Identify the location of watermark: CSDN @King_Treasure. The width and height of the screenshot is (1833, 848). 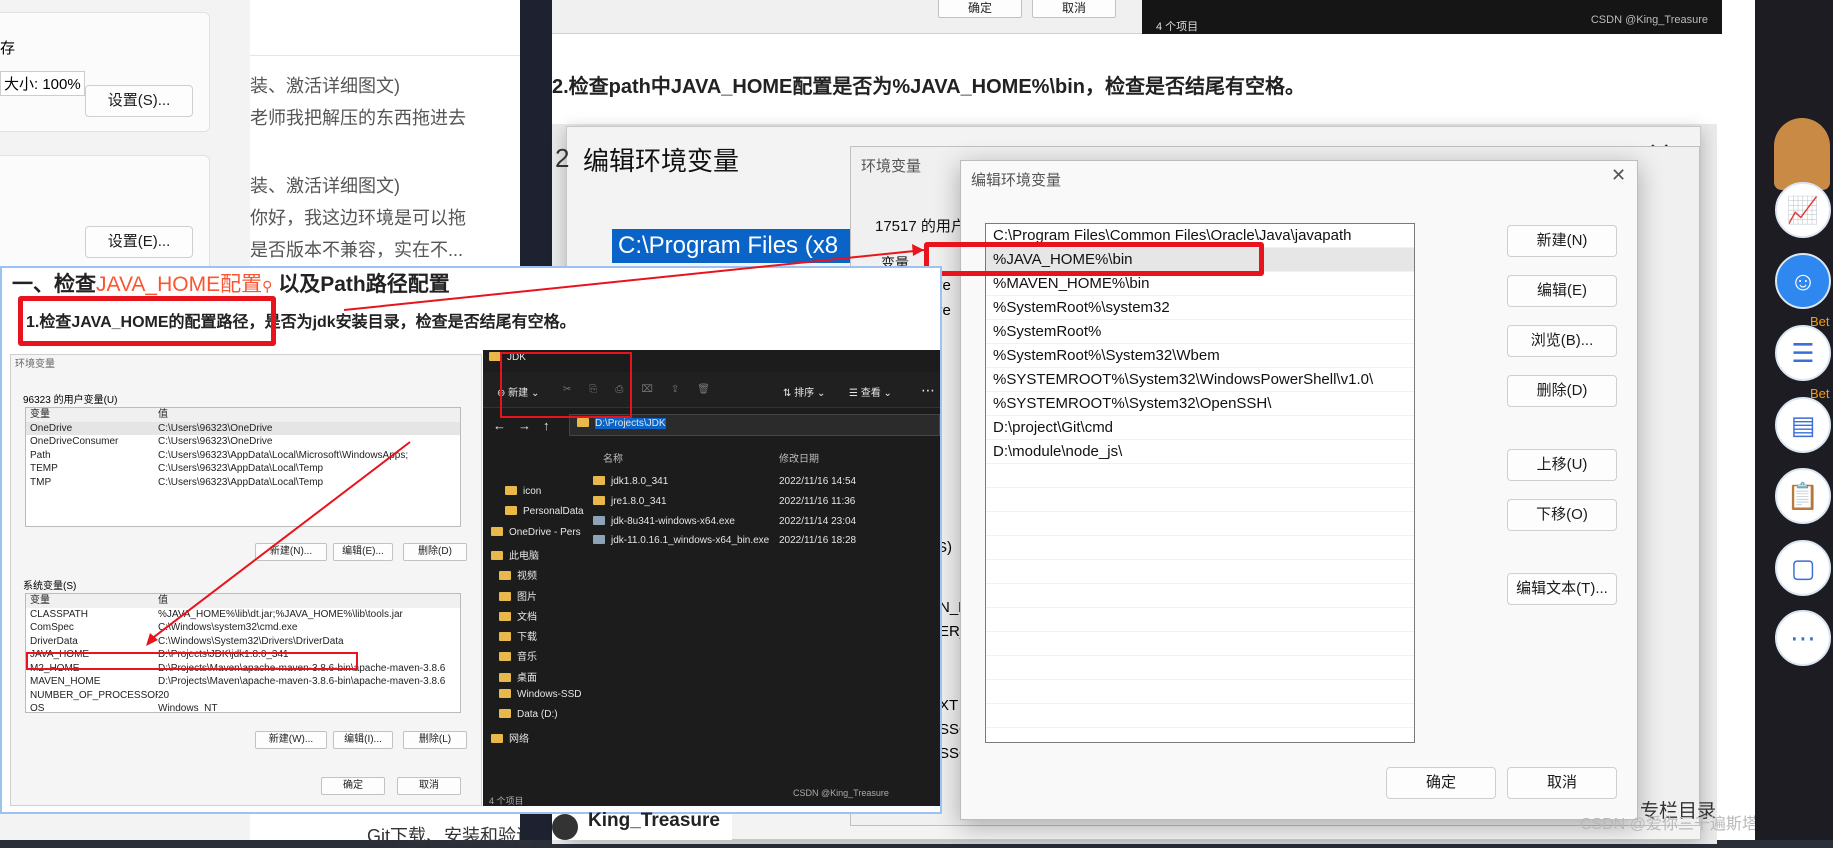
(841, 793).